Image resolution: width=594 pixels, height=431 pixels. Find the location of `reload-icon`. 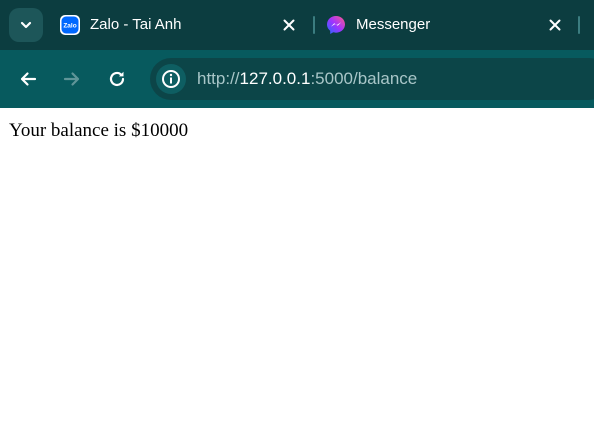

reload-icon is located at coordinates (117, 79).